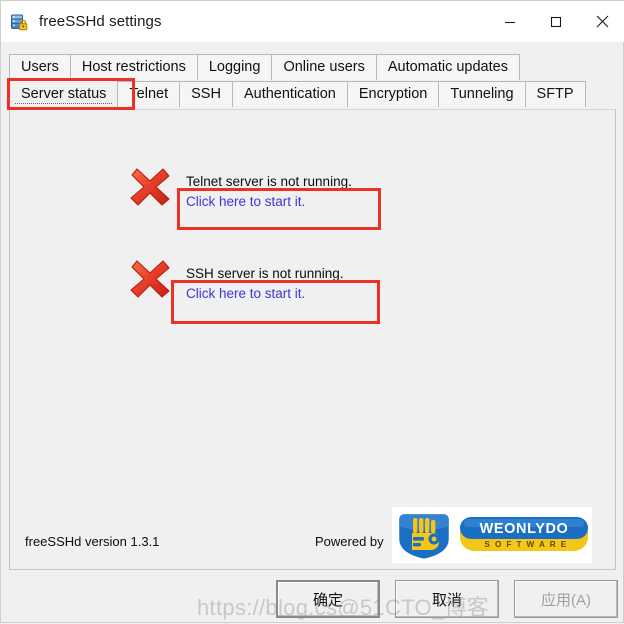 The width and height of the screenshot is (624, 624). I want to click on apply-button: 应用(A), so click(566, 599).